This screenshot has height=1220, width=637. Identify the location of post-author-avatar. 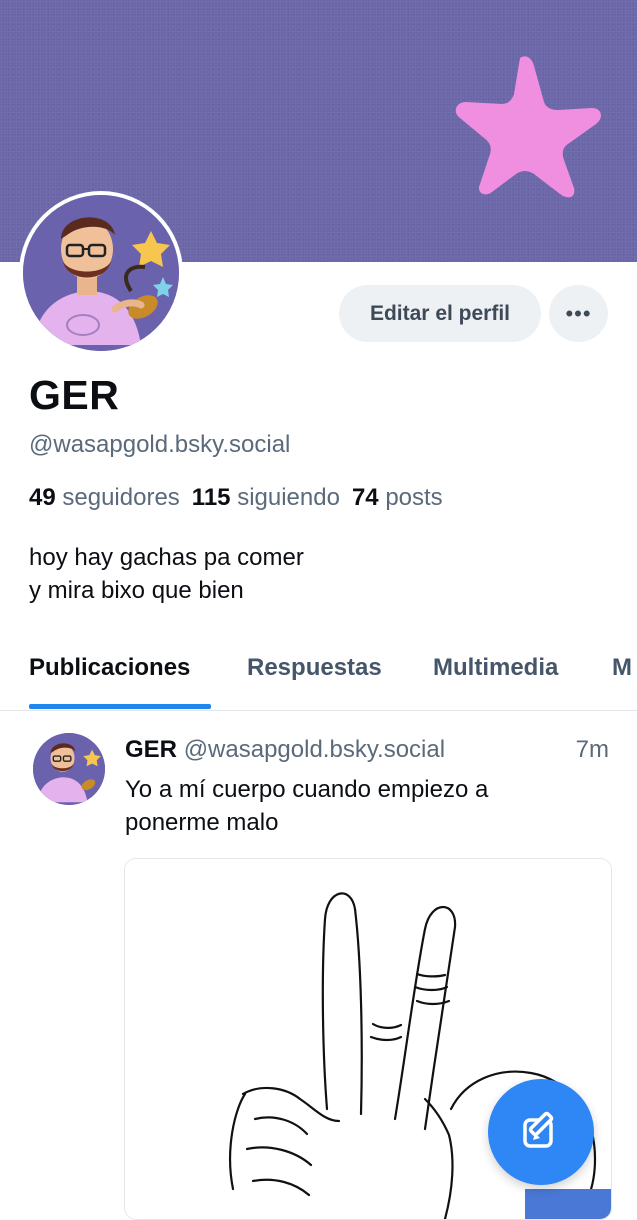
(69, 769).